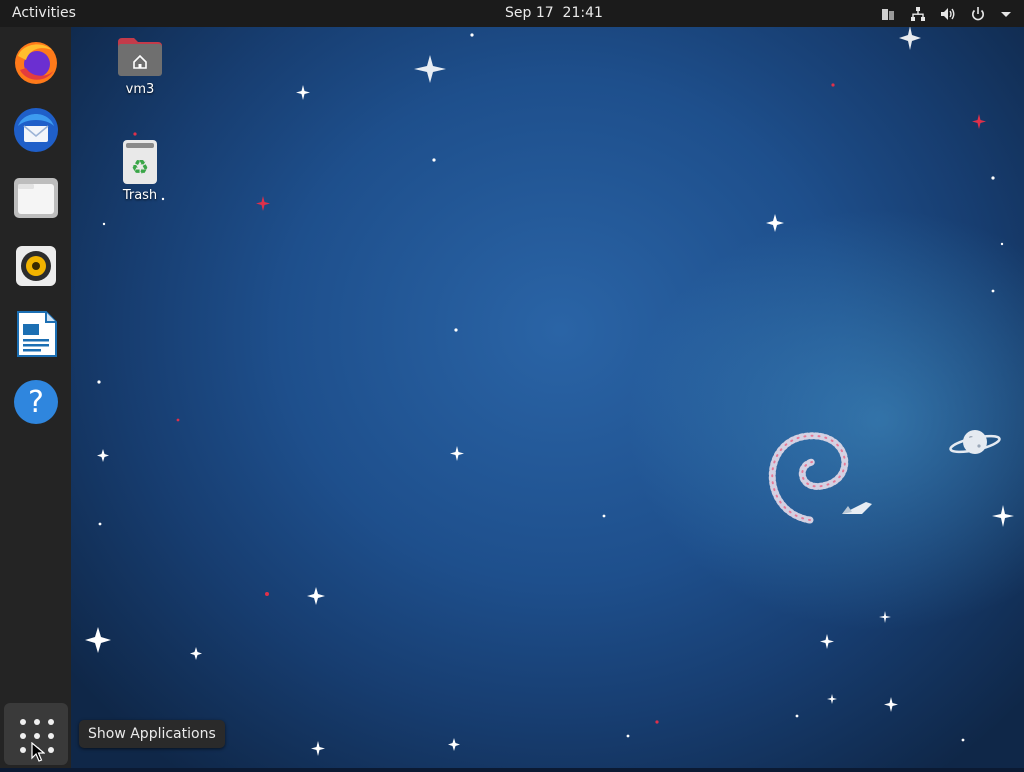 The height and width of the screenshot is (772, 1024). What do you see at coordinates (140, 57) in the screenshot?
I see `home-folder-icon` at bounding box center [140, 57].